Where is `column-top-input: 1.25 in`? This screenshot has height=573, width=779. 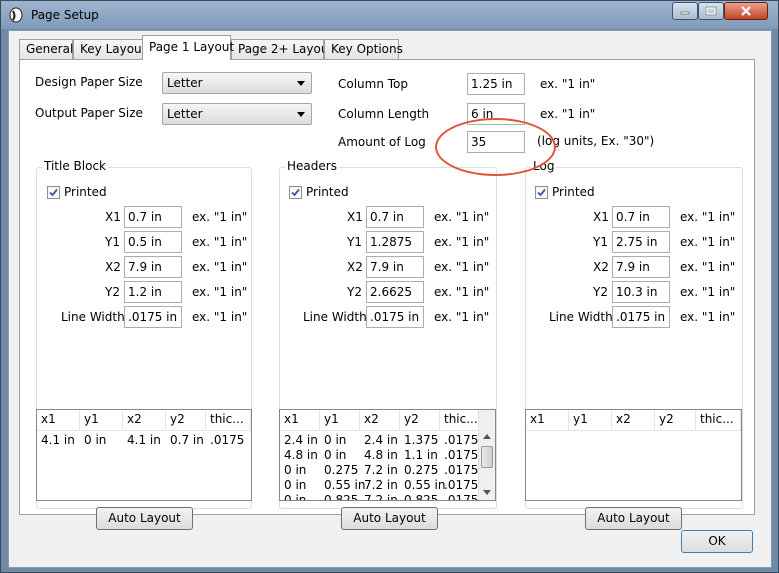 column-top-input: 1.25 in is located at coordinates (496, 84).